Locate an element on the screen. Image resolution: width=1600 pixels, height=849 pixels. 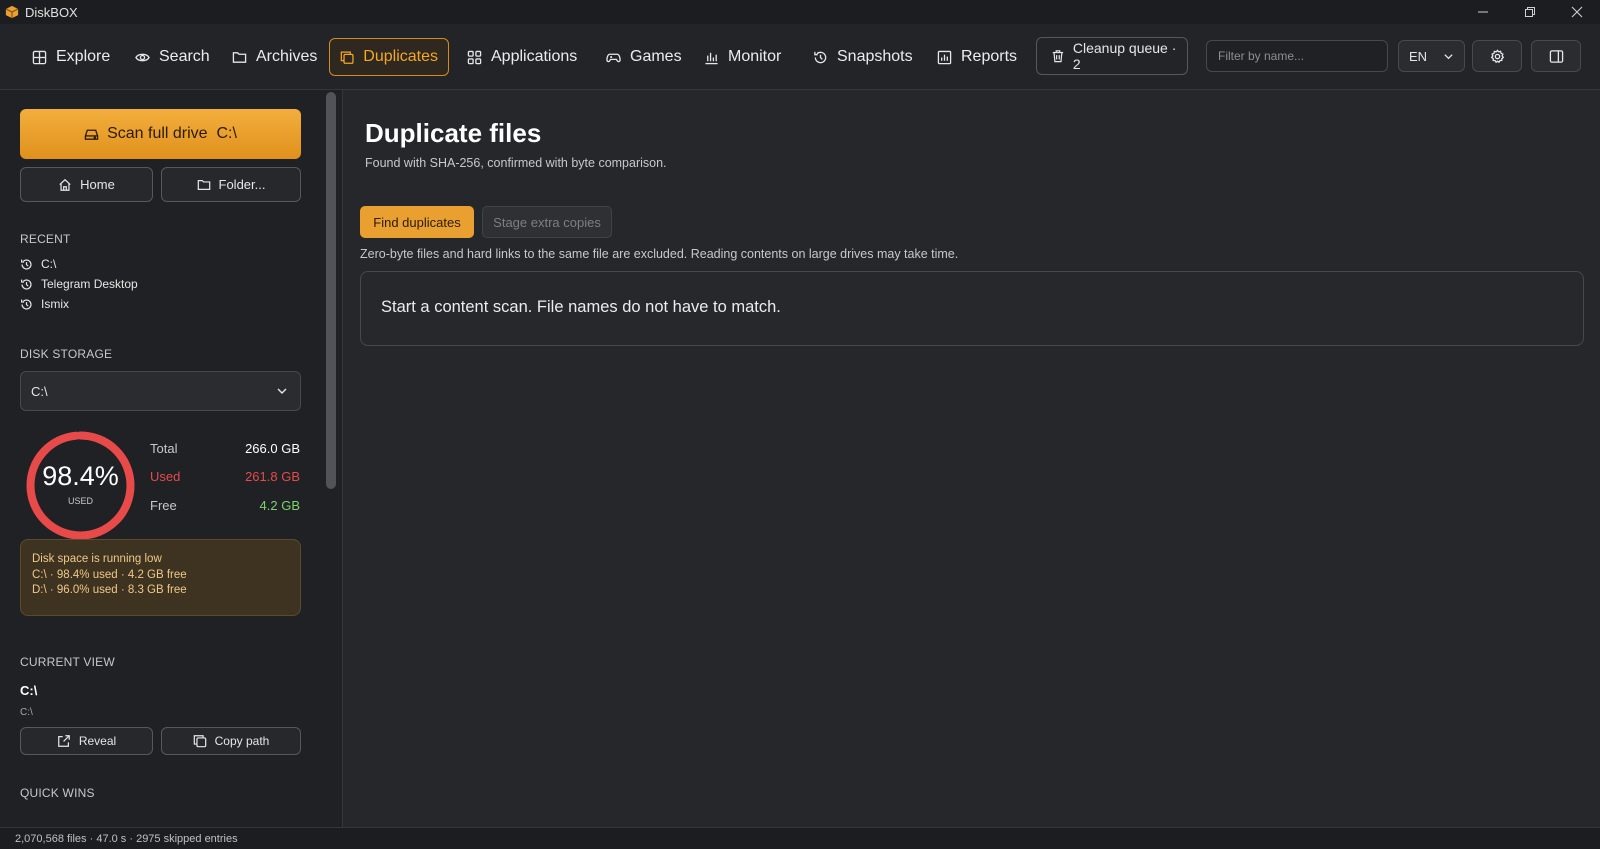
warning-title: Disk space is running low is located at coordinates (97, 559).